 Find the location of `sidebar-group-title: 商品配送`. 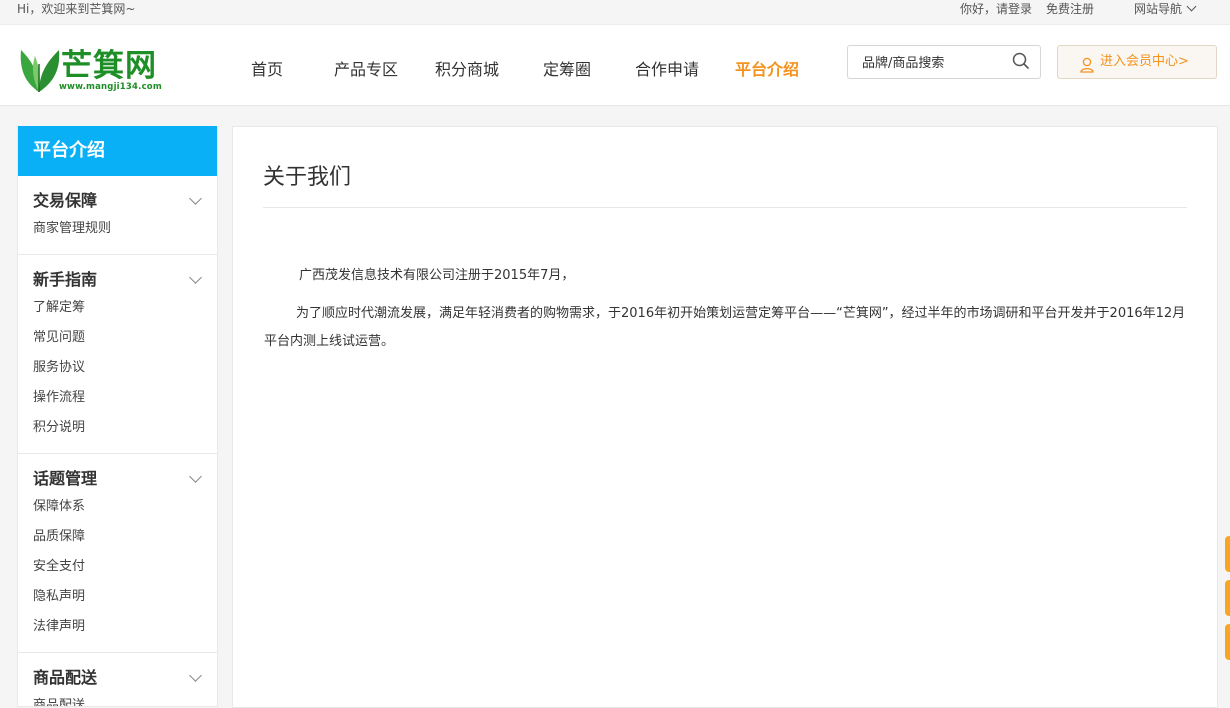

sidebar-group-title: 商品配送 is located at coordinates (117, 678).